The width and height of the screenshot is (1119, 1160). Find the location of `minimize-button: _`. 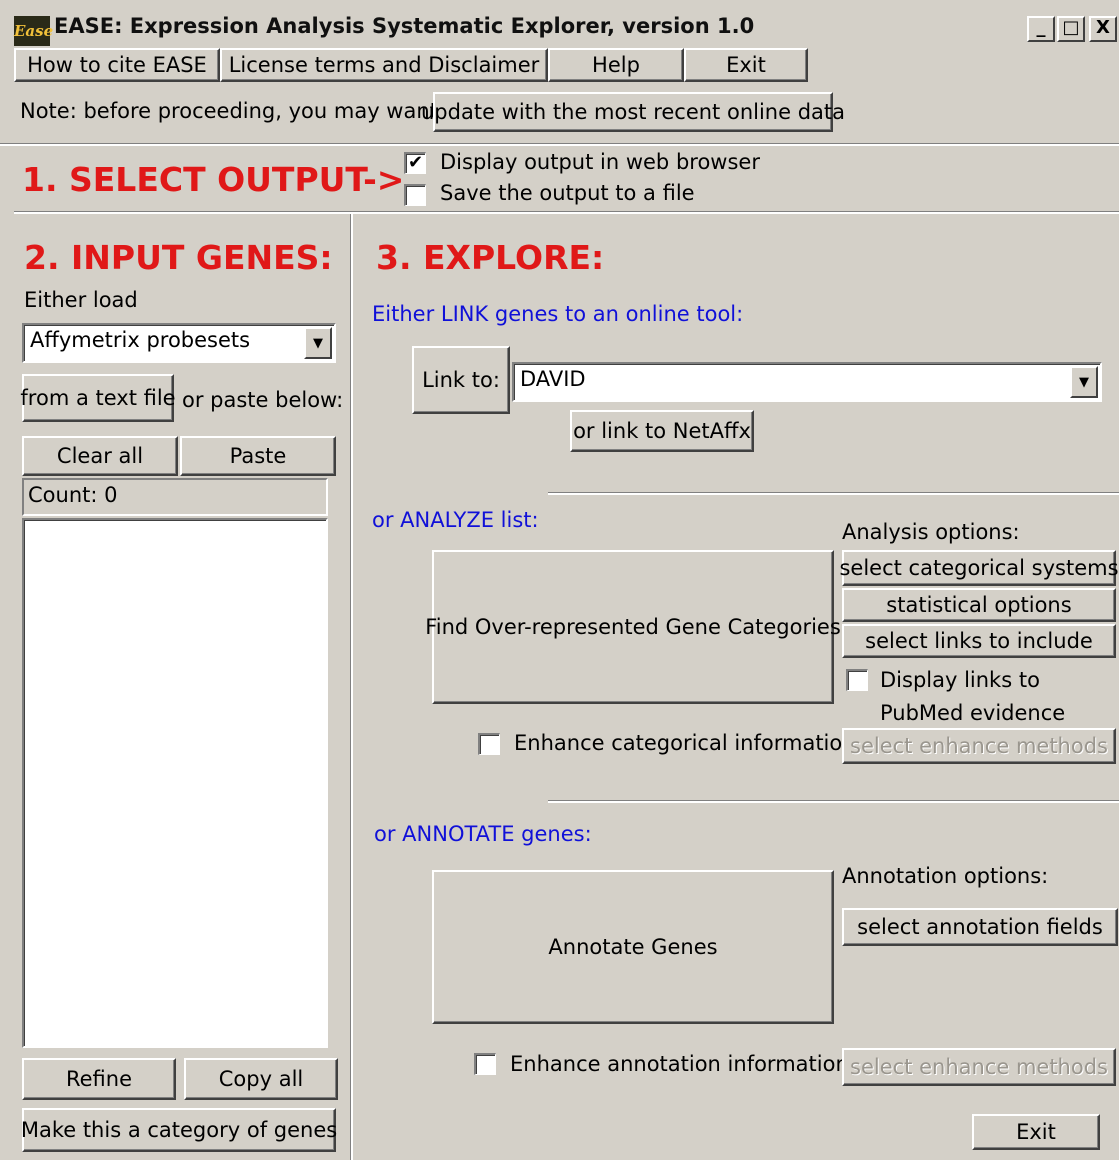

minimize-button: _ is located at coordinates (1041, 29).